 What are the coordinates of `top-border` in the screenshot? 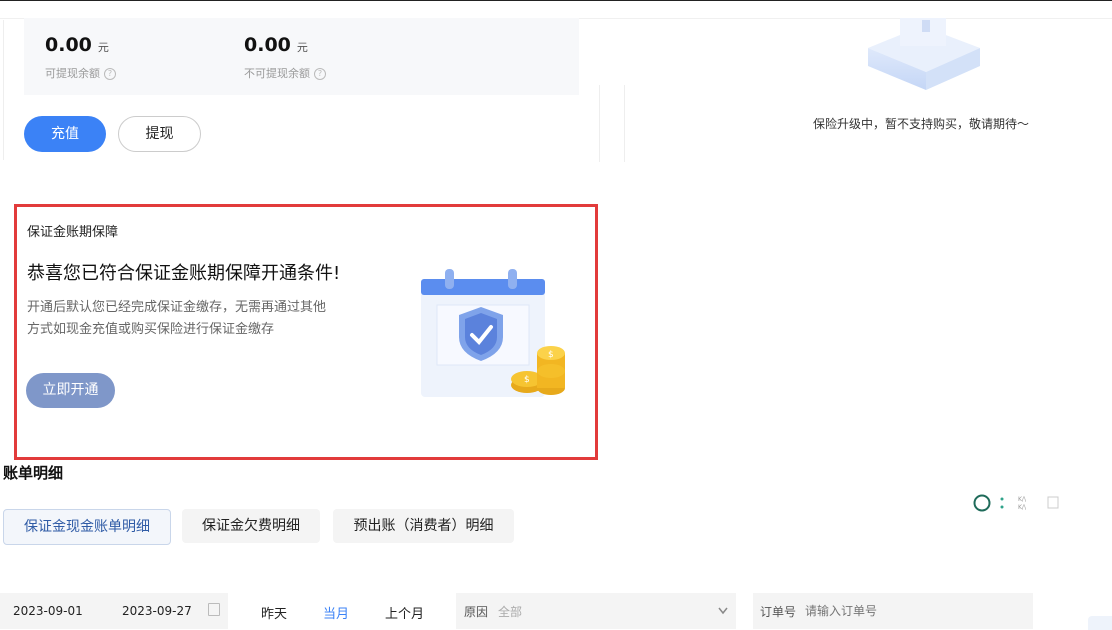 It's located at (556, 0).